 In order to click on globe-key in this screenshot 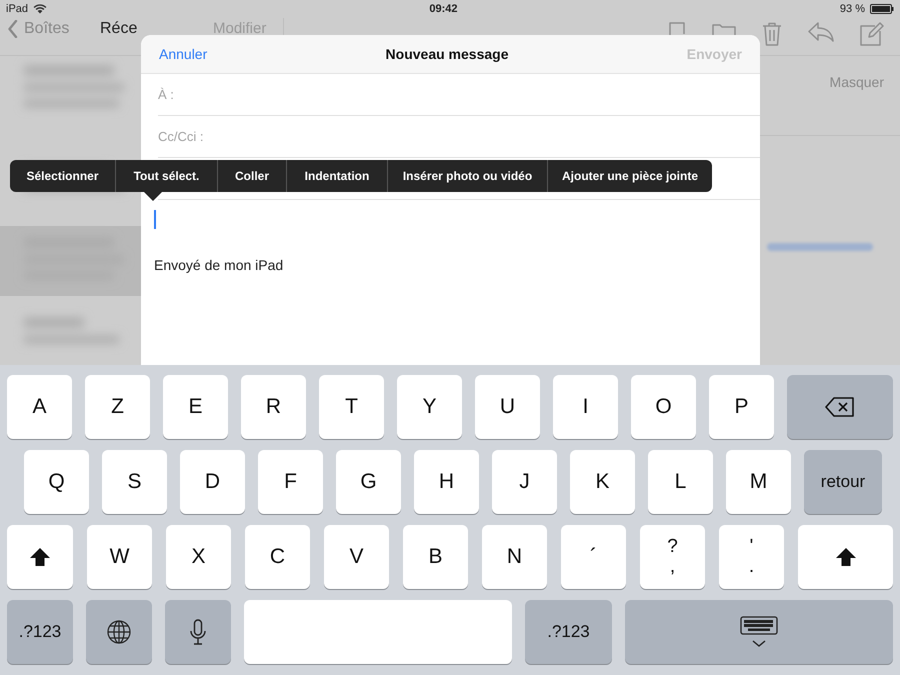, I will do `click(119, 632)`.